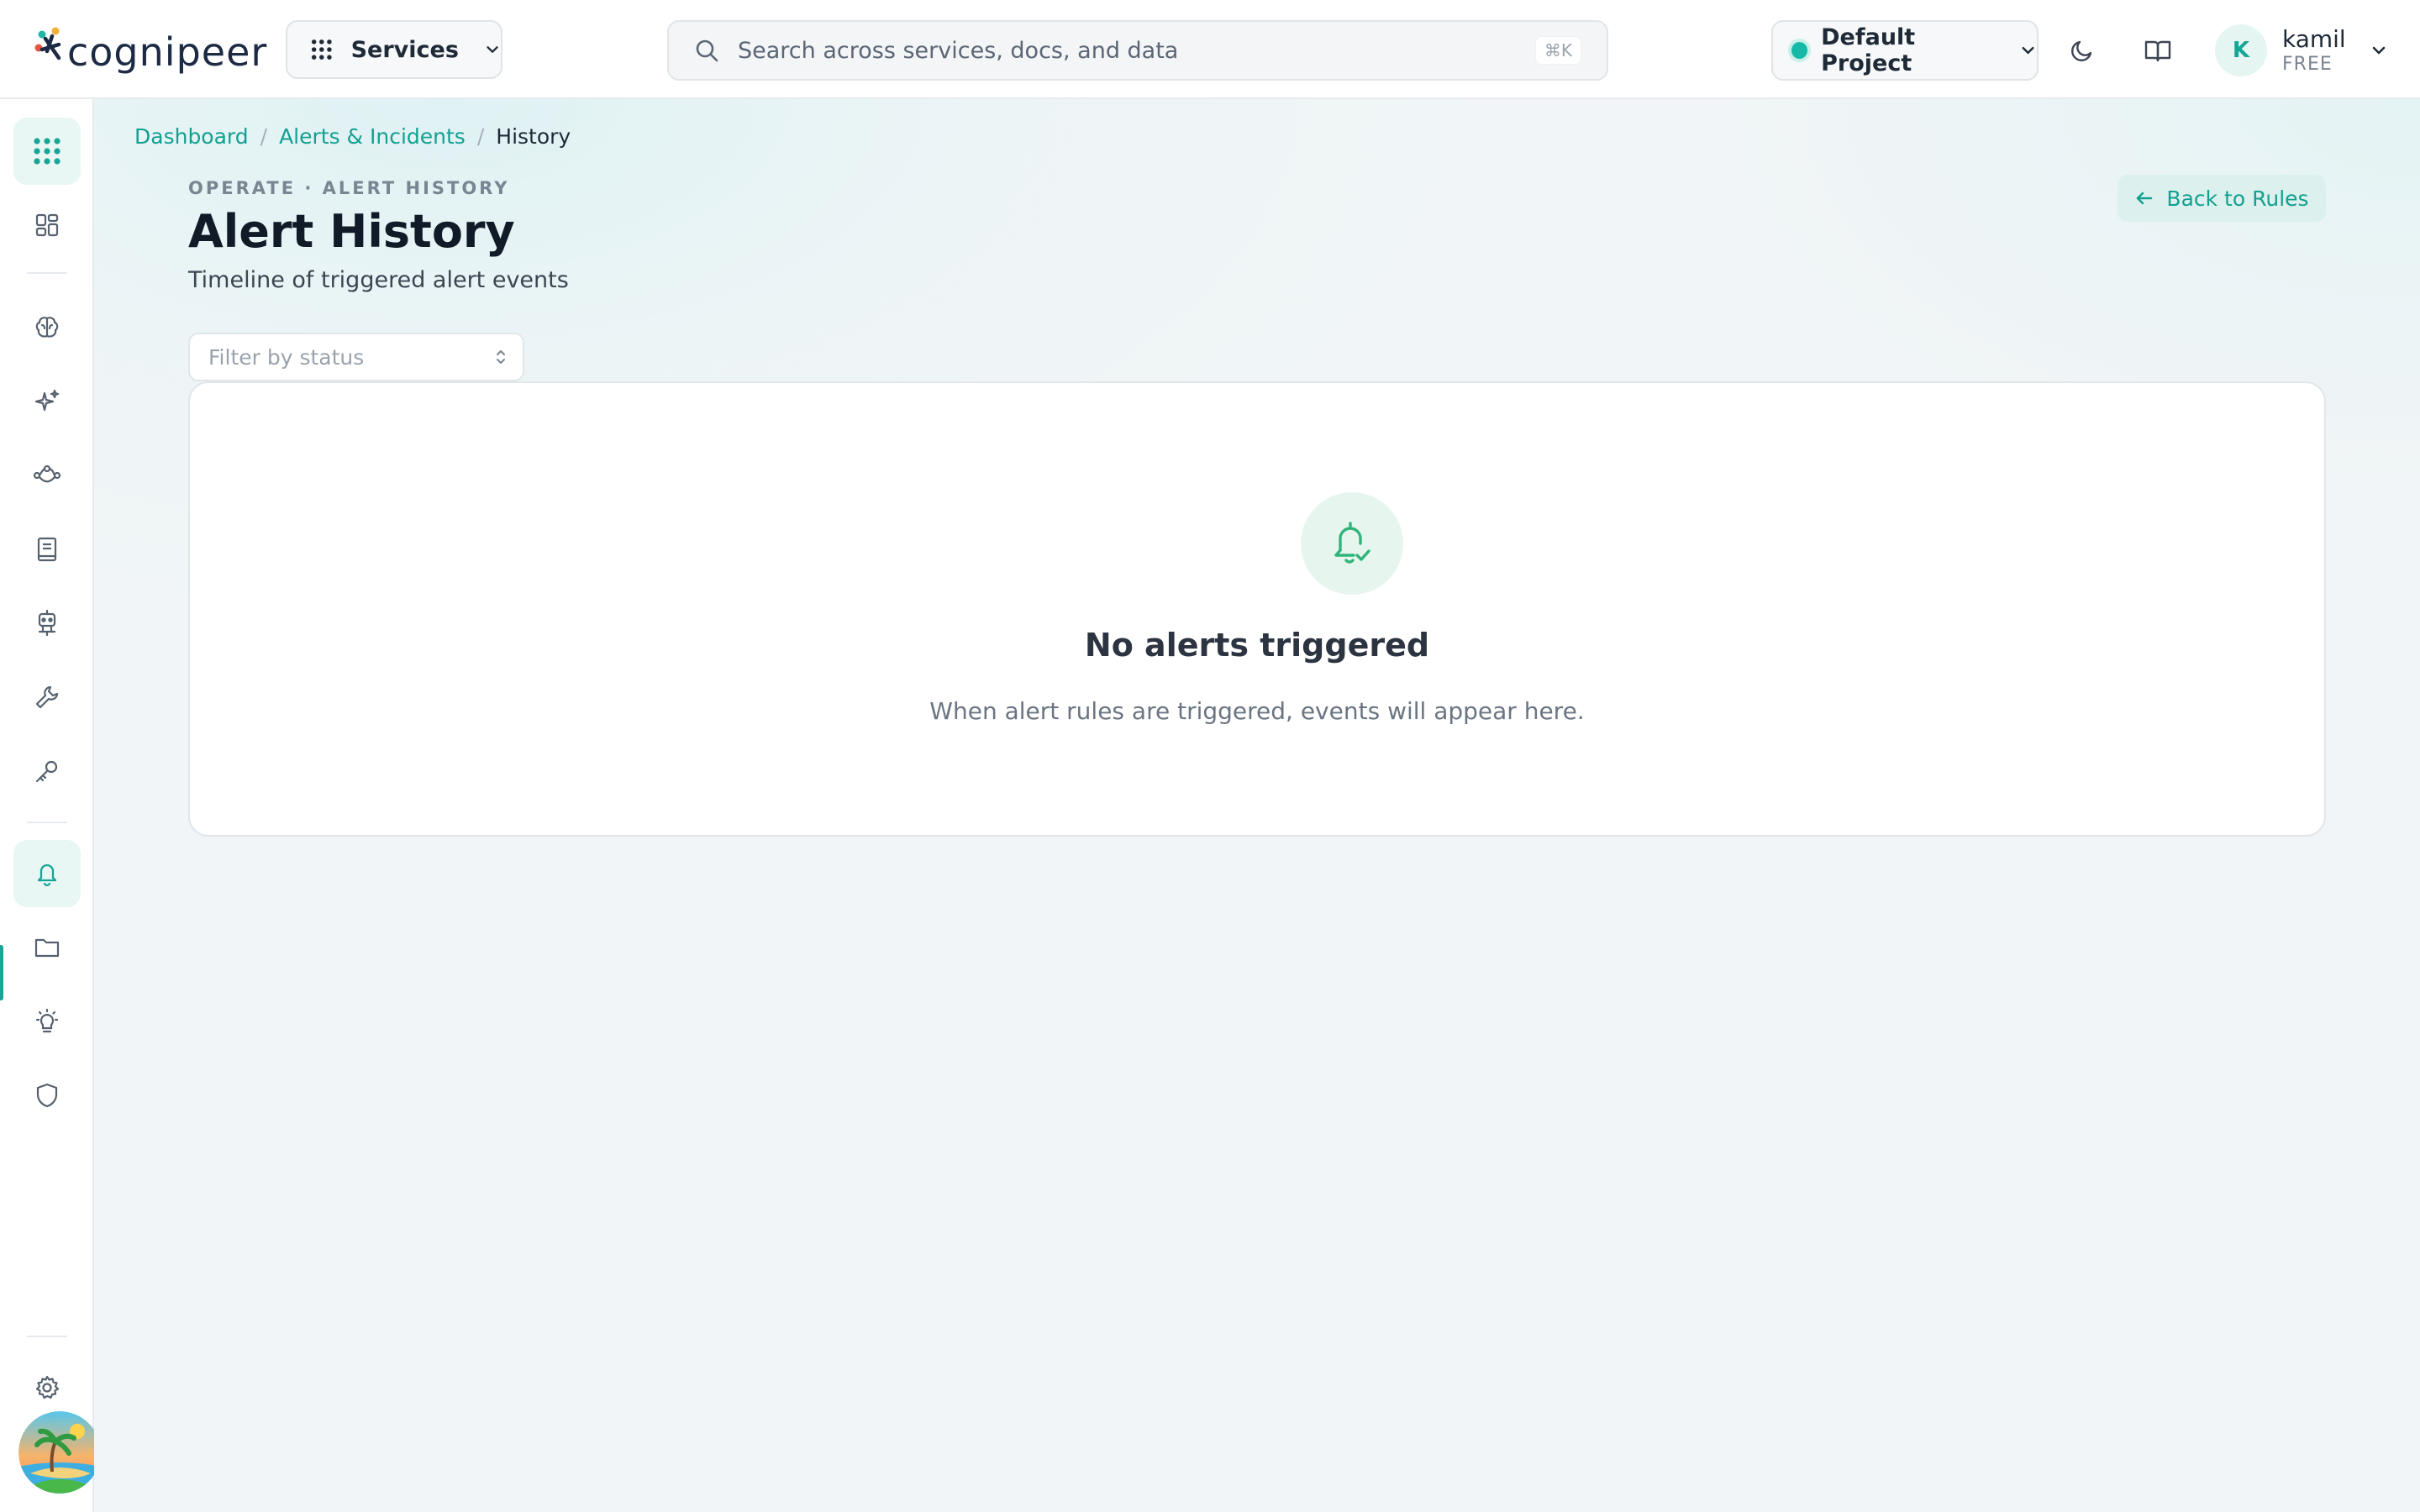 This screenshot has width=2420, height=1512. What do you see at coordinates (2241, 50) in the screenshot?
I see `user-avatar: K` at bounding box center [2241, 50].